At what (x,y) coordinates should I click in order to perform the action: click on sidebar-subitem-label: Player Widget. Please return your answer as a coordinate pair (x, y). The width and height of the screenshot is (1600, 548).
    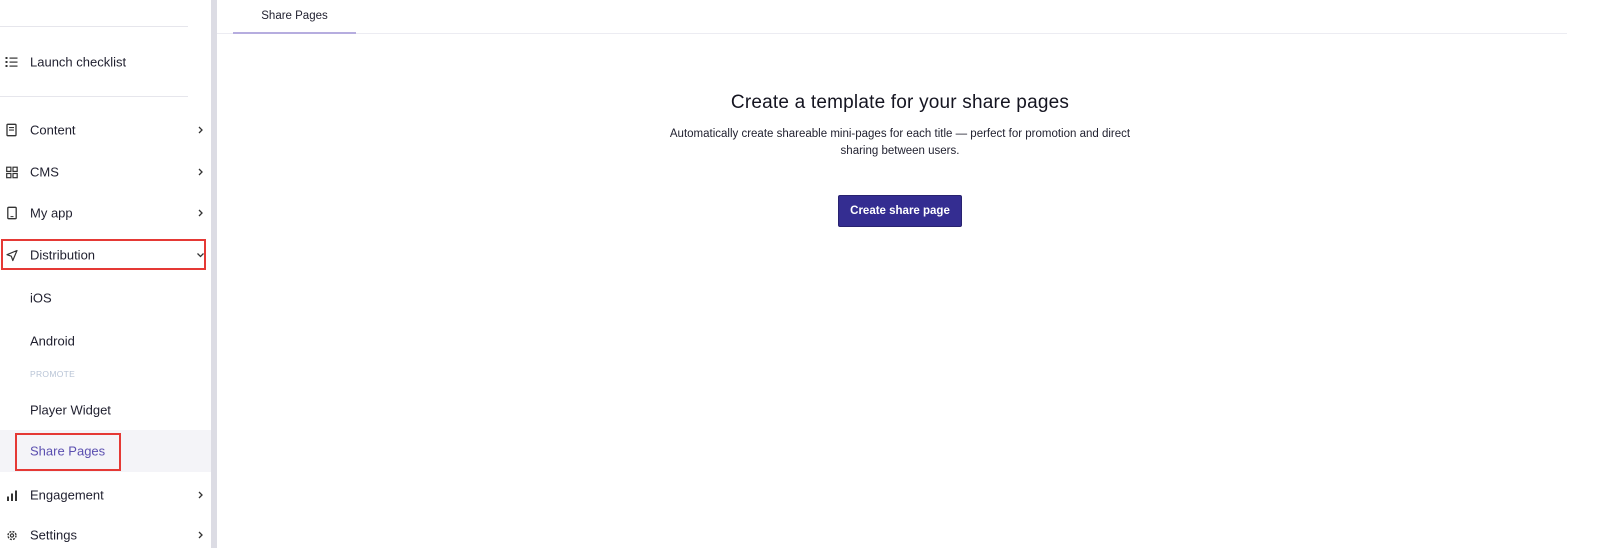
    Looking at the image, I should click on (70, 410).